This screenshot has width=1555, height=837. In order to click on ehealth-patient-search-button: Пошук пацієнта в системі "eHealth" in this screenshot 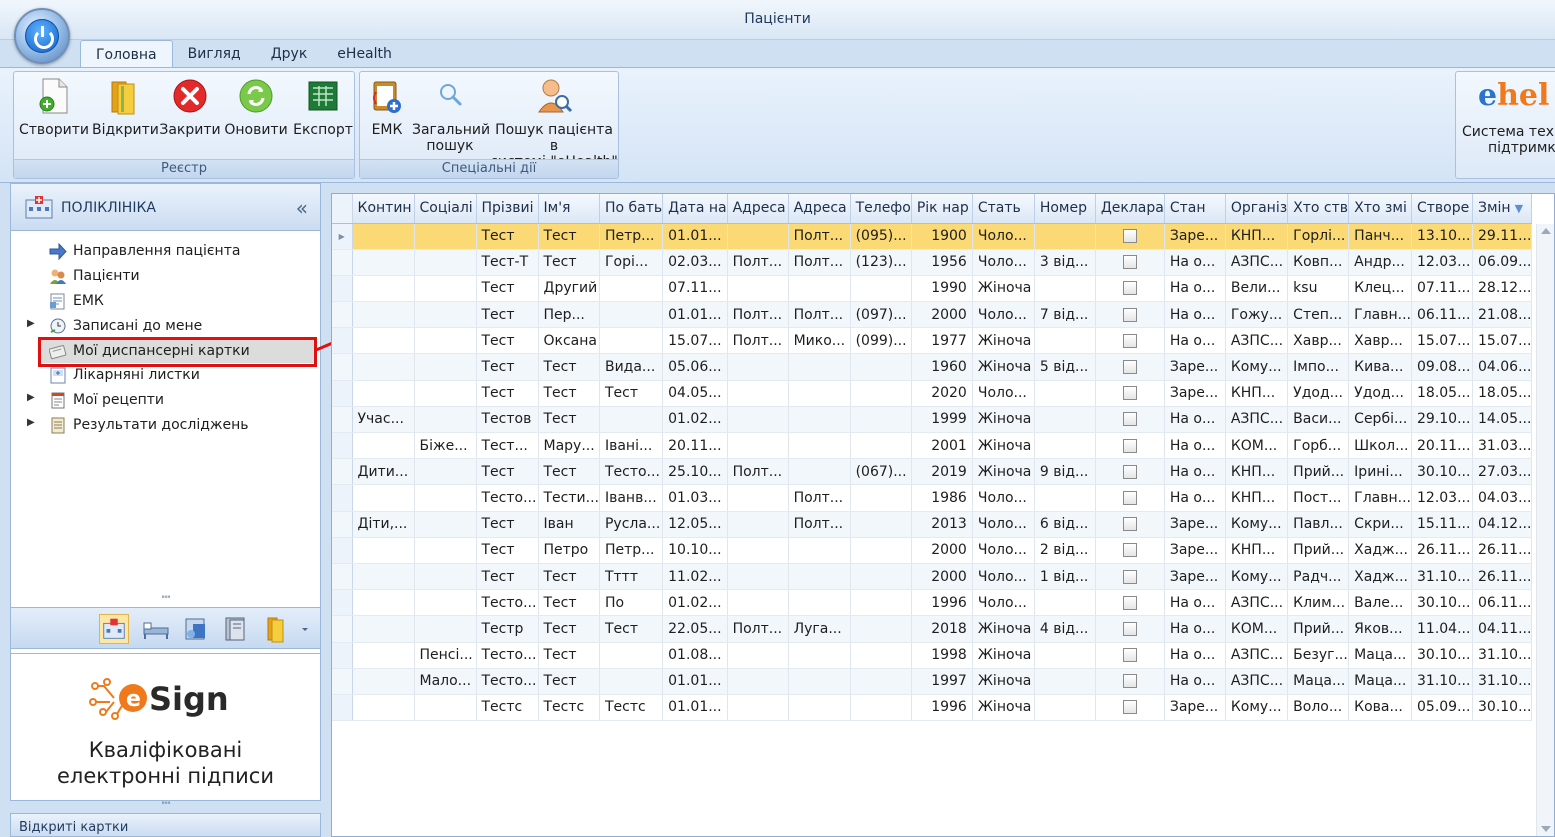, I will do `click(554, 123)`.